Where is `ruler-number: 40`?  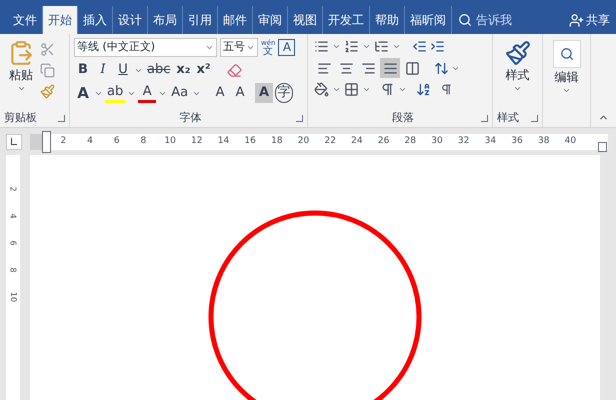
ruler-number: 40 is located at coordinates (571, 141).